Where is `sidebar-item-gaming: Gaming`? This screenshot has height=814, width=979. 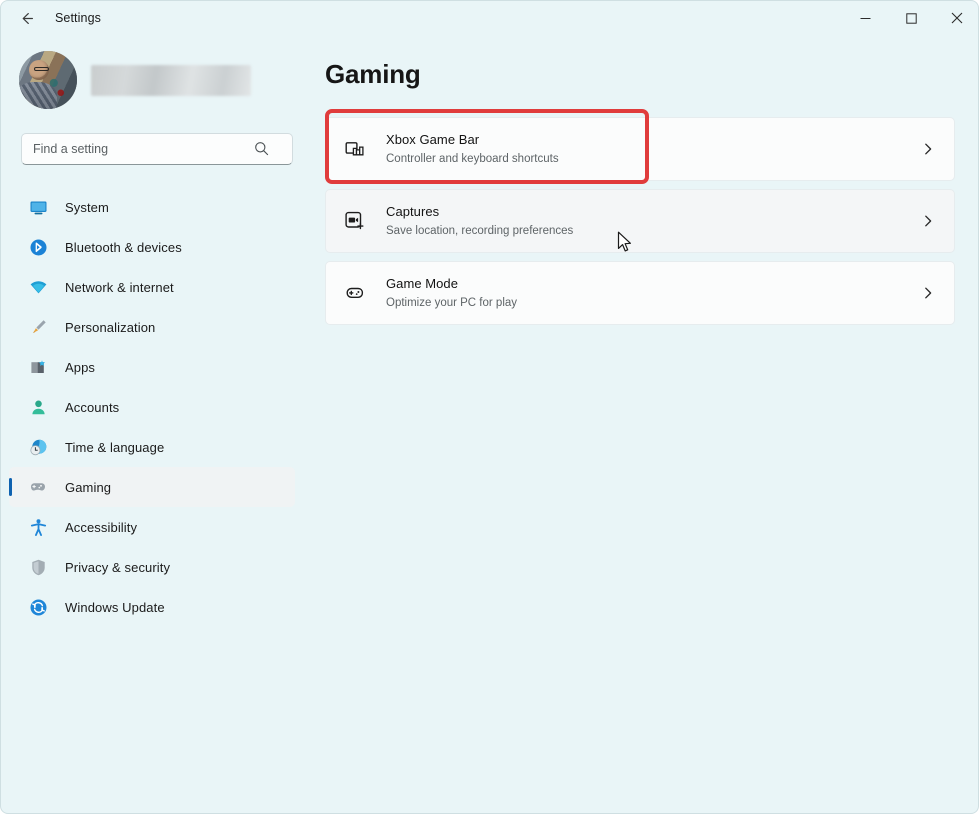
sidebar-item-gaming: Gaming is located at coordinates (152, 487).